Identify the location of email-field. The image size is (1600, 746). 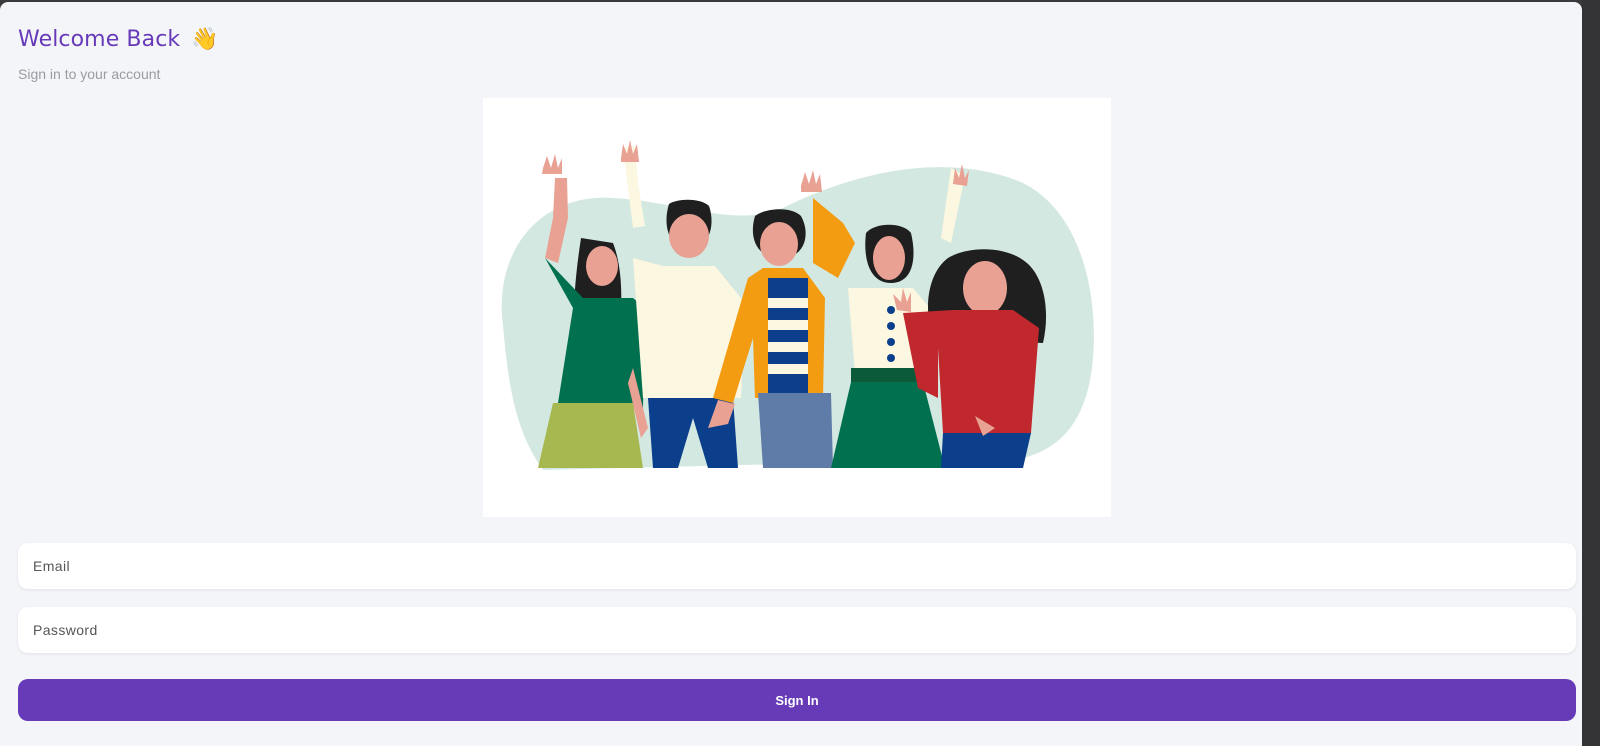
(797, 566).